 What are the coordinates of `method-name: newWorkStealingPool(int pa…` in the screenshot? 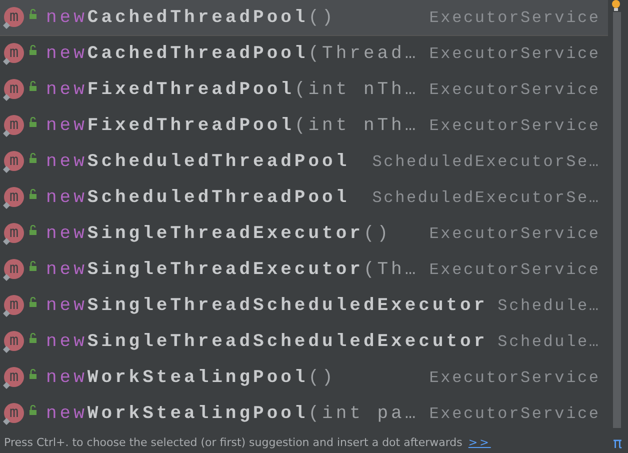 It's located at (232, 414).